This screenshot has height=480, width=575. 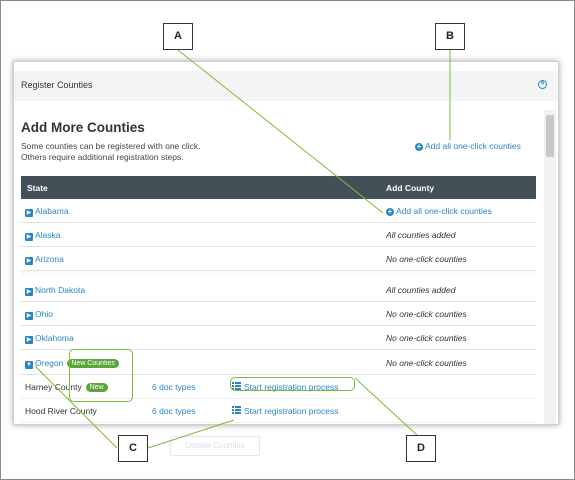 I want to click on callout-b: B, so click(x=450, y=36).